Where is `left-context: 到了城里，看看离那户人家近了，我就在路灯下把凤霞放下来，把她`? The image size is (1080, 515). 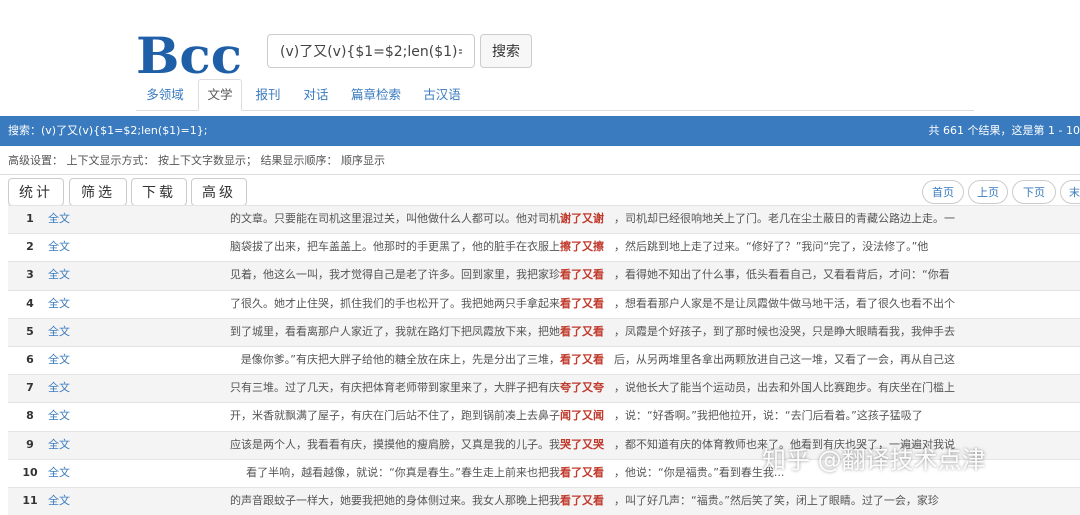
left-context: 到了城里，看看离那户人家近了，我就在路灯下把凤霞放下来，把她 is located at coordinates (395, 331).